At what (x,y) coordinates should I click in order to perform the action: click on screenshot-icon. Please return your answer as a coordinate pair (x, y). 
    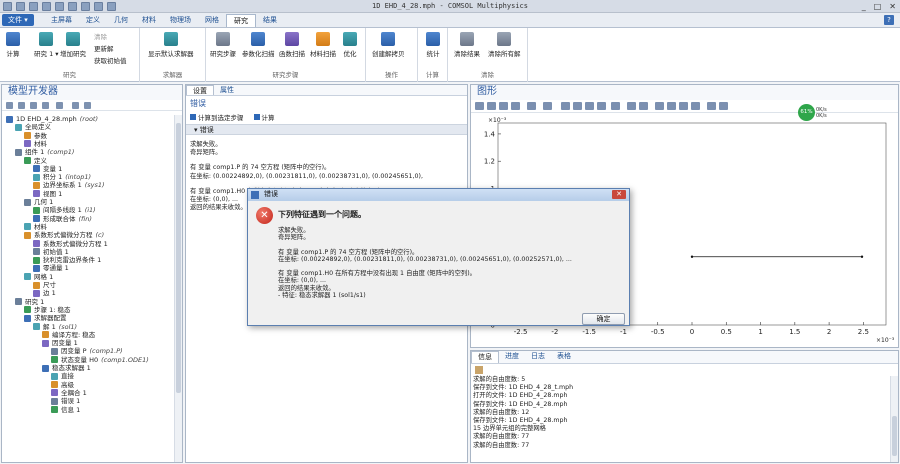
    Looking at the image, I should click on (671, 106).